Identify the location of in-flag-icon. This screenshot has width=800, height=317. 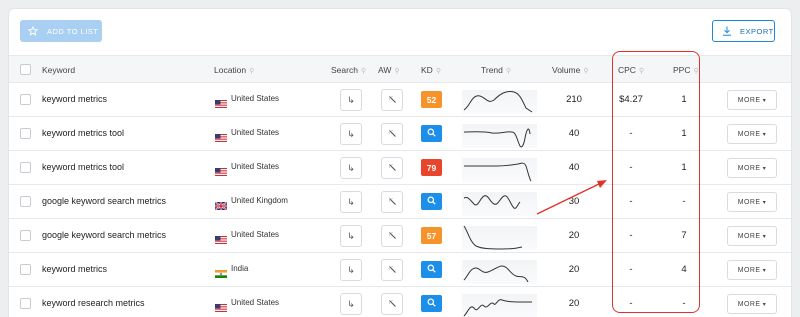
(221, 271).